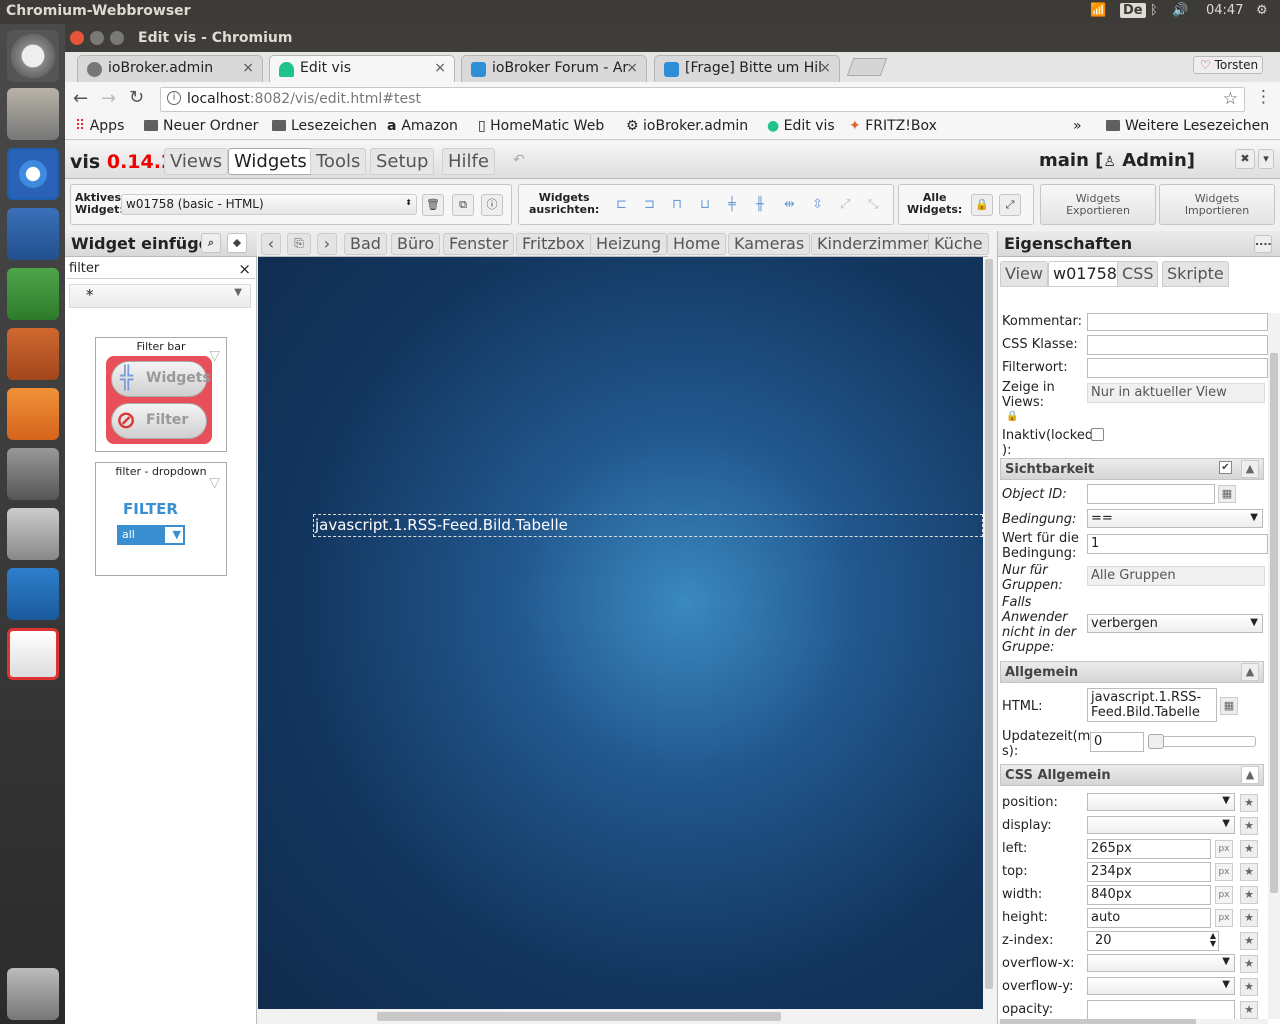 This screenshot has width=1280, height=1024. I want to click on lock-all-icon: 🔒, so click(982, 205).